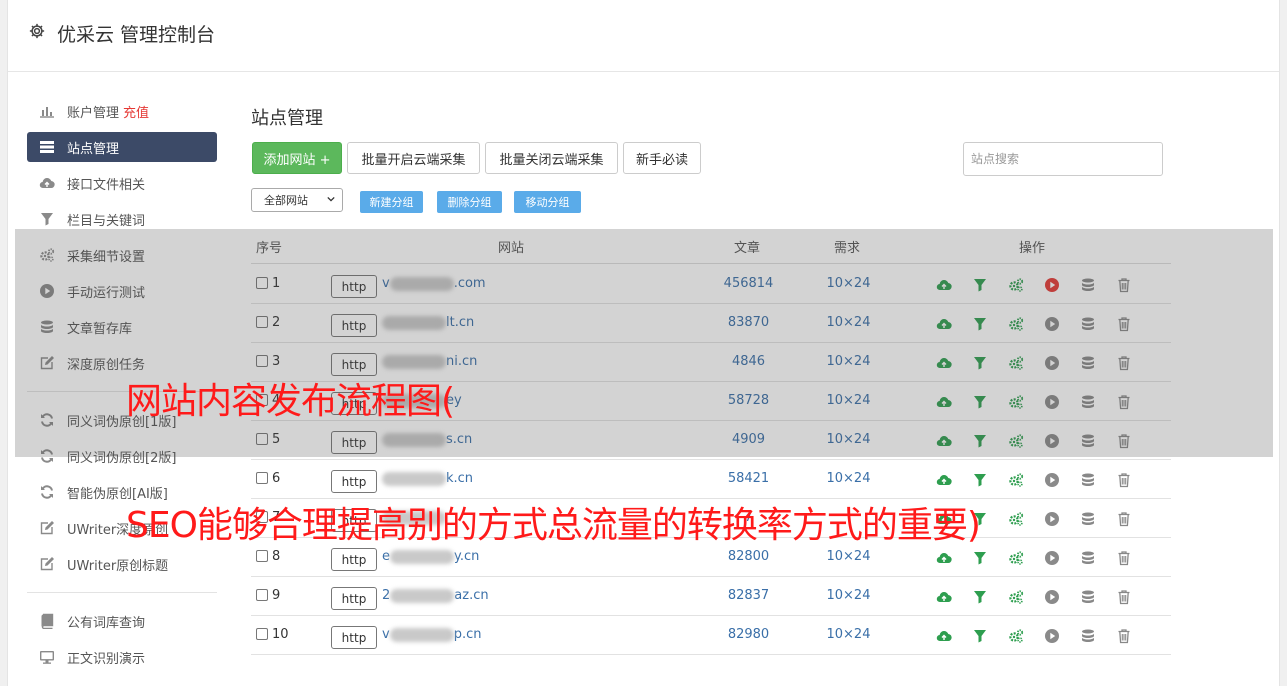  I want to click on table-row: 10 http v p.cn 82980 10×24, so click(711, 635).